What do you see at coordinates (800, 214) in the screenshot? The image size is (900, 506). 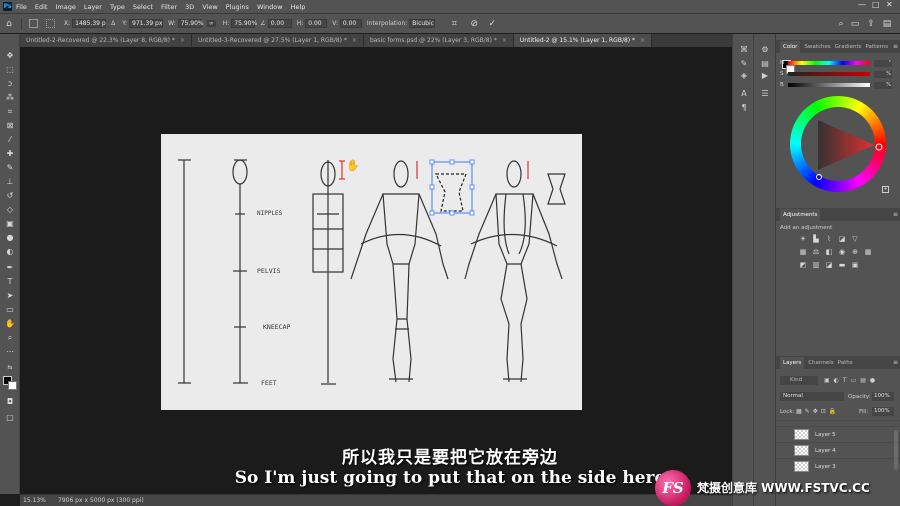 I see `adjustments-title: Adjustments` at bounding box center [800, 214].